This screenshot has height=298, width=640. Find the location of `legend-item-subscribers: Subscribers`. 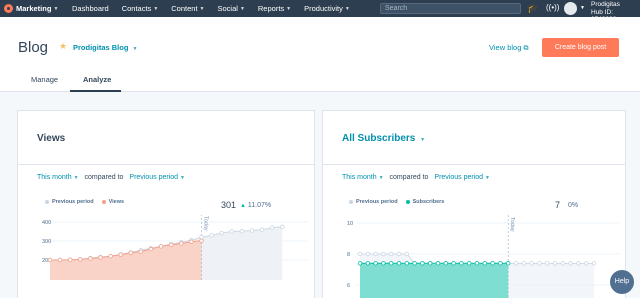

legend-item-subscribers: Subscribers is located at coordinates (425, 202).